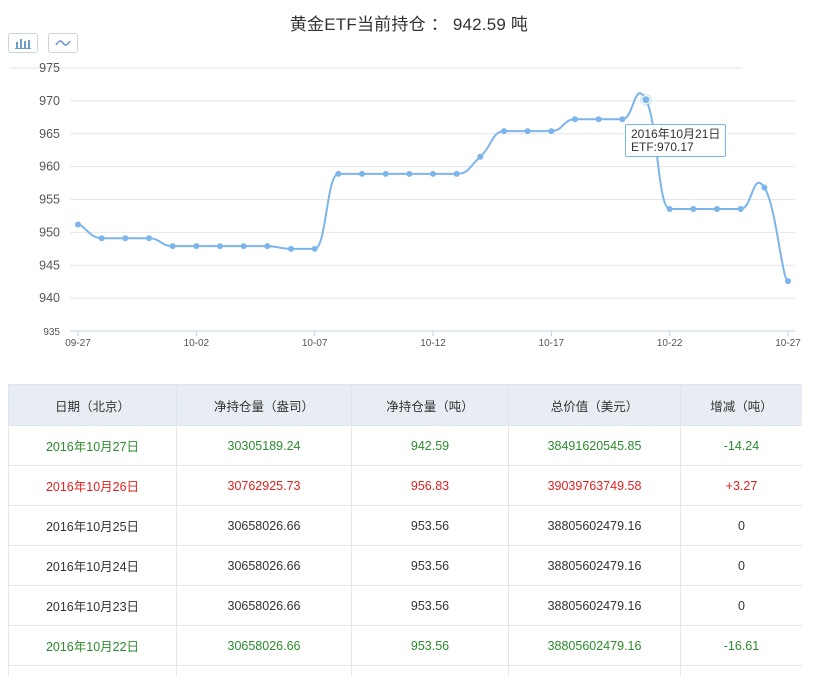 The image size is (818, 676). Describe the element at coordinates (552, 343) in the screenshot. I see `x-tick-label: 10-17` at that location.